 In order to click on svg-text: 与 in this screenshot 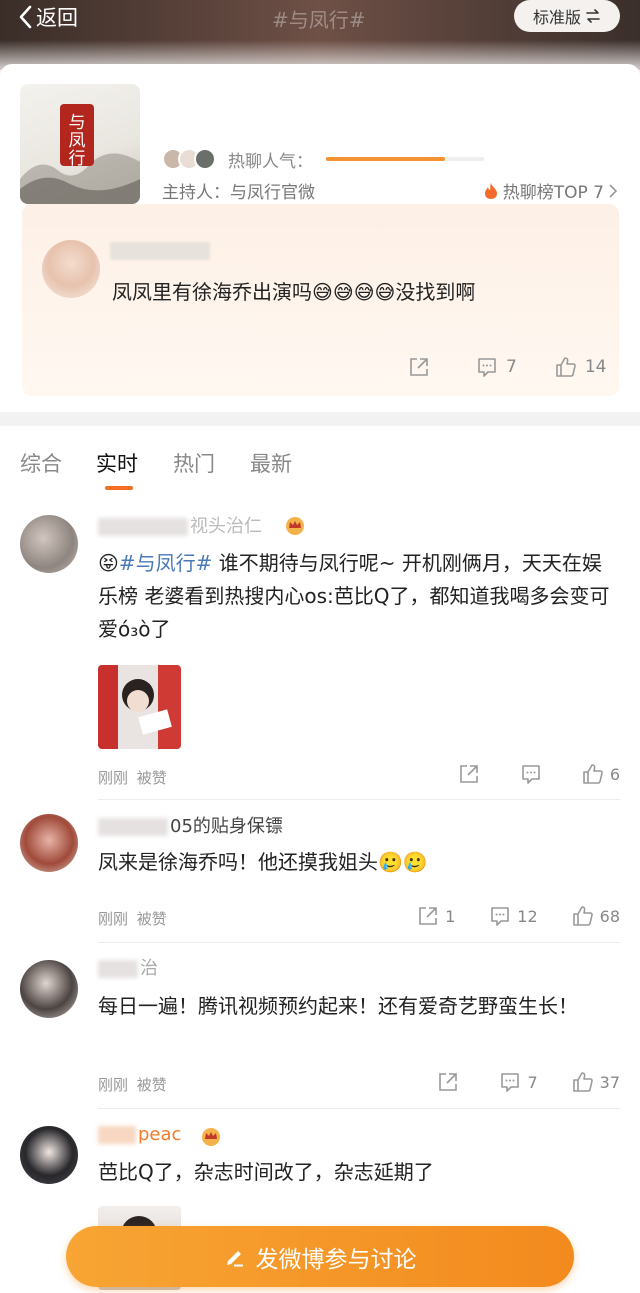, I will do `click(77, 123)`.